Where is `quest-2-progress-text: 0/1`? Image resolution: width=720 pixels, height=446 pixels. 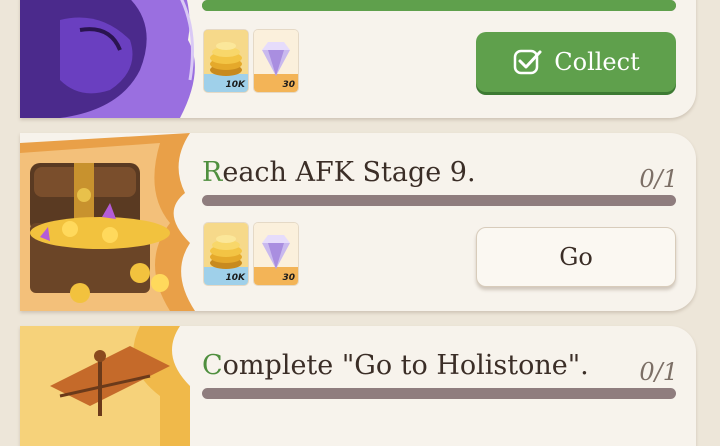 quest-2-progress-text: 0/1 is located at coordinates (658, 179).